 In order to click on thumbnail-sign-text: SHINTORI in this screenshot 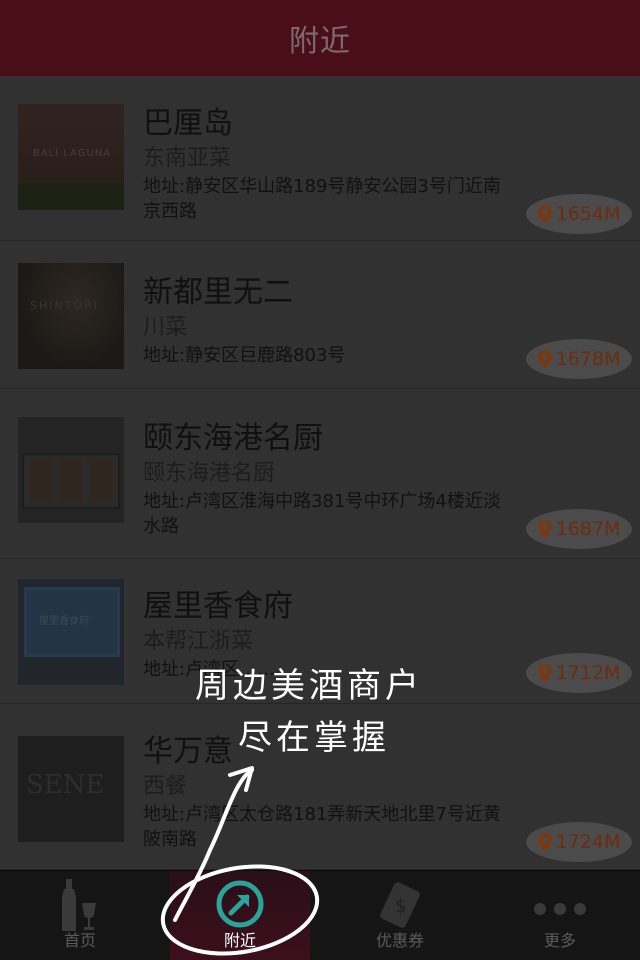, I will do `click(64, 305)`.